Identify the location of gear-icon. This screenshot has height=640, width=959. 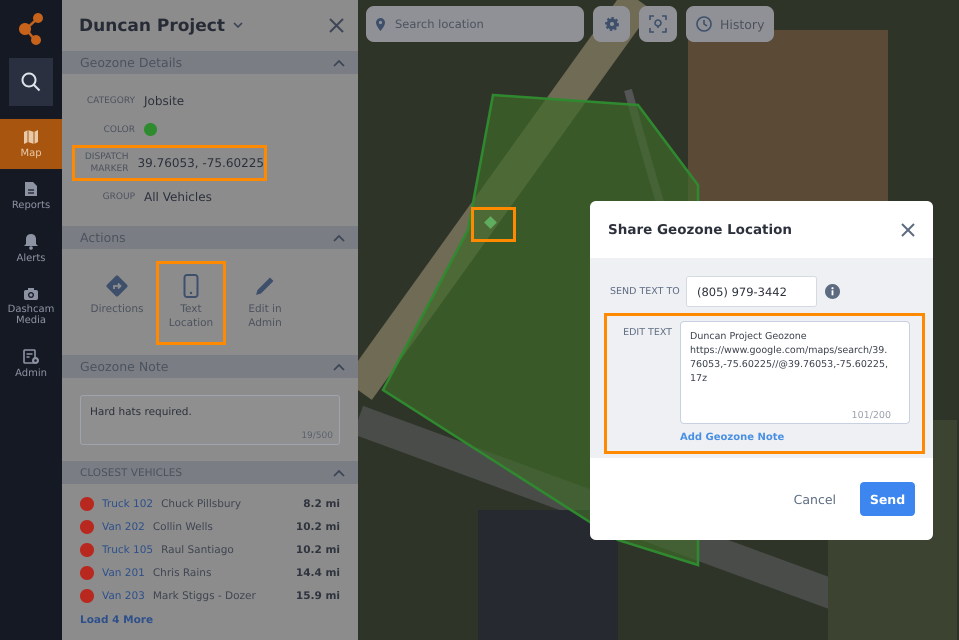
(612, 24).